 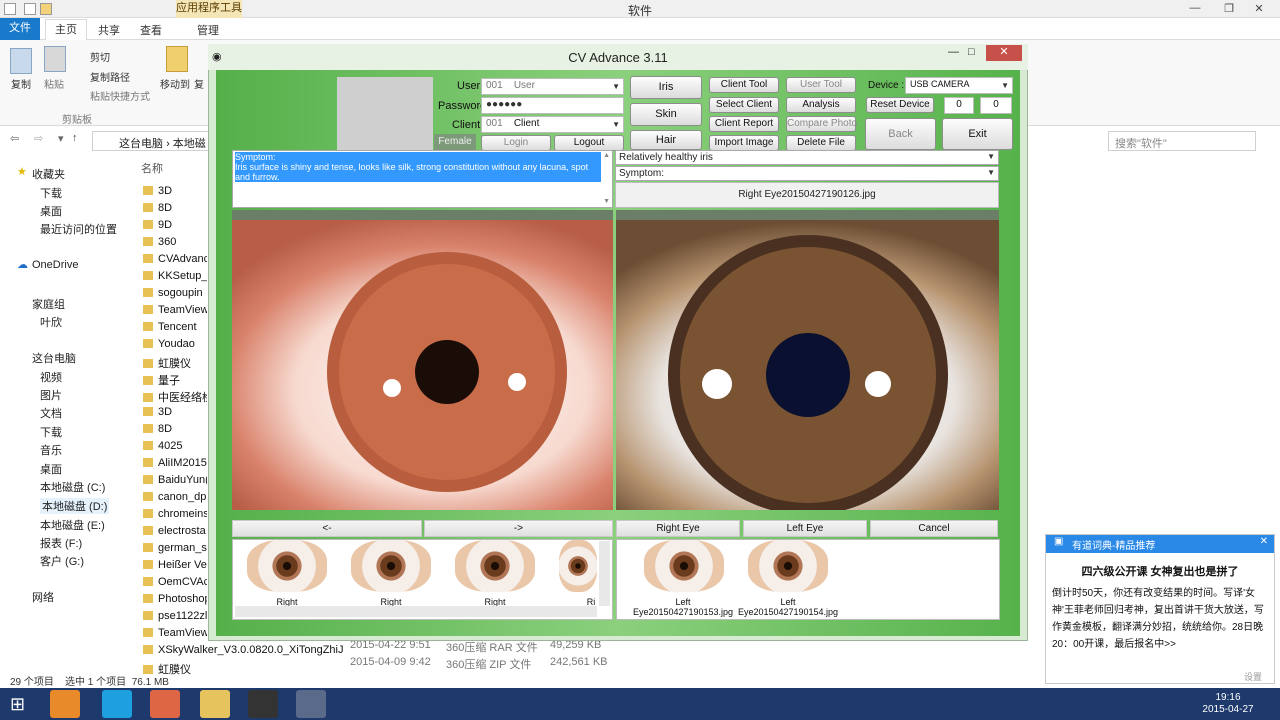 I want to click on copy-button: 复制, so click(x=21, y=83).